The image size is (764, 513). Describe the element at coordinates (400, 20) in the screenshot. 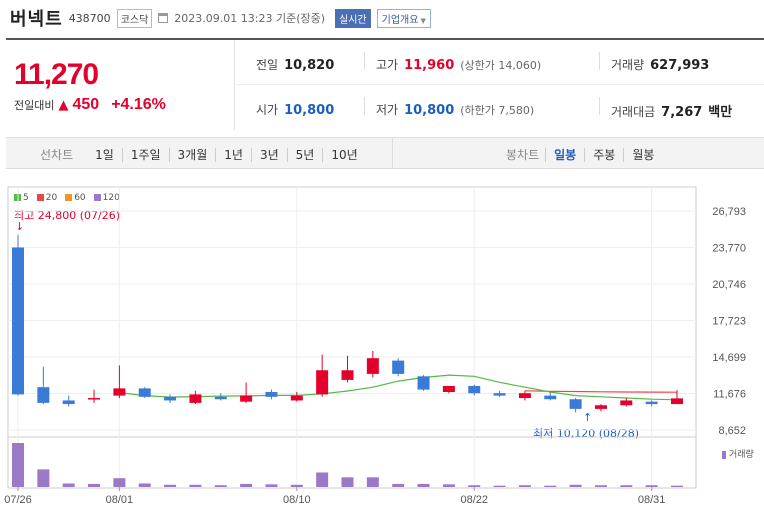

I see `company-info-label: 기업개요` at that location.